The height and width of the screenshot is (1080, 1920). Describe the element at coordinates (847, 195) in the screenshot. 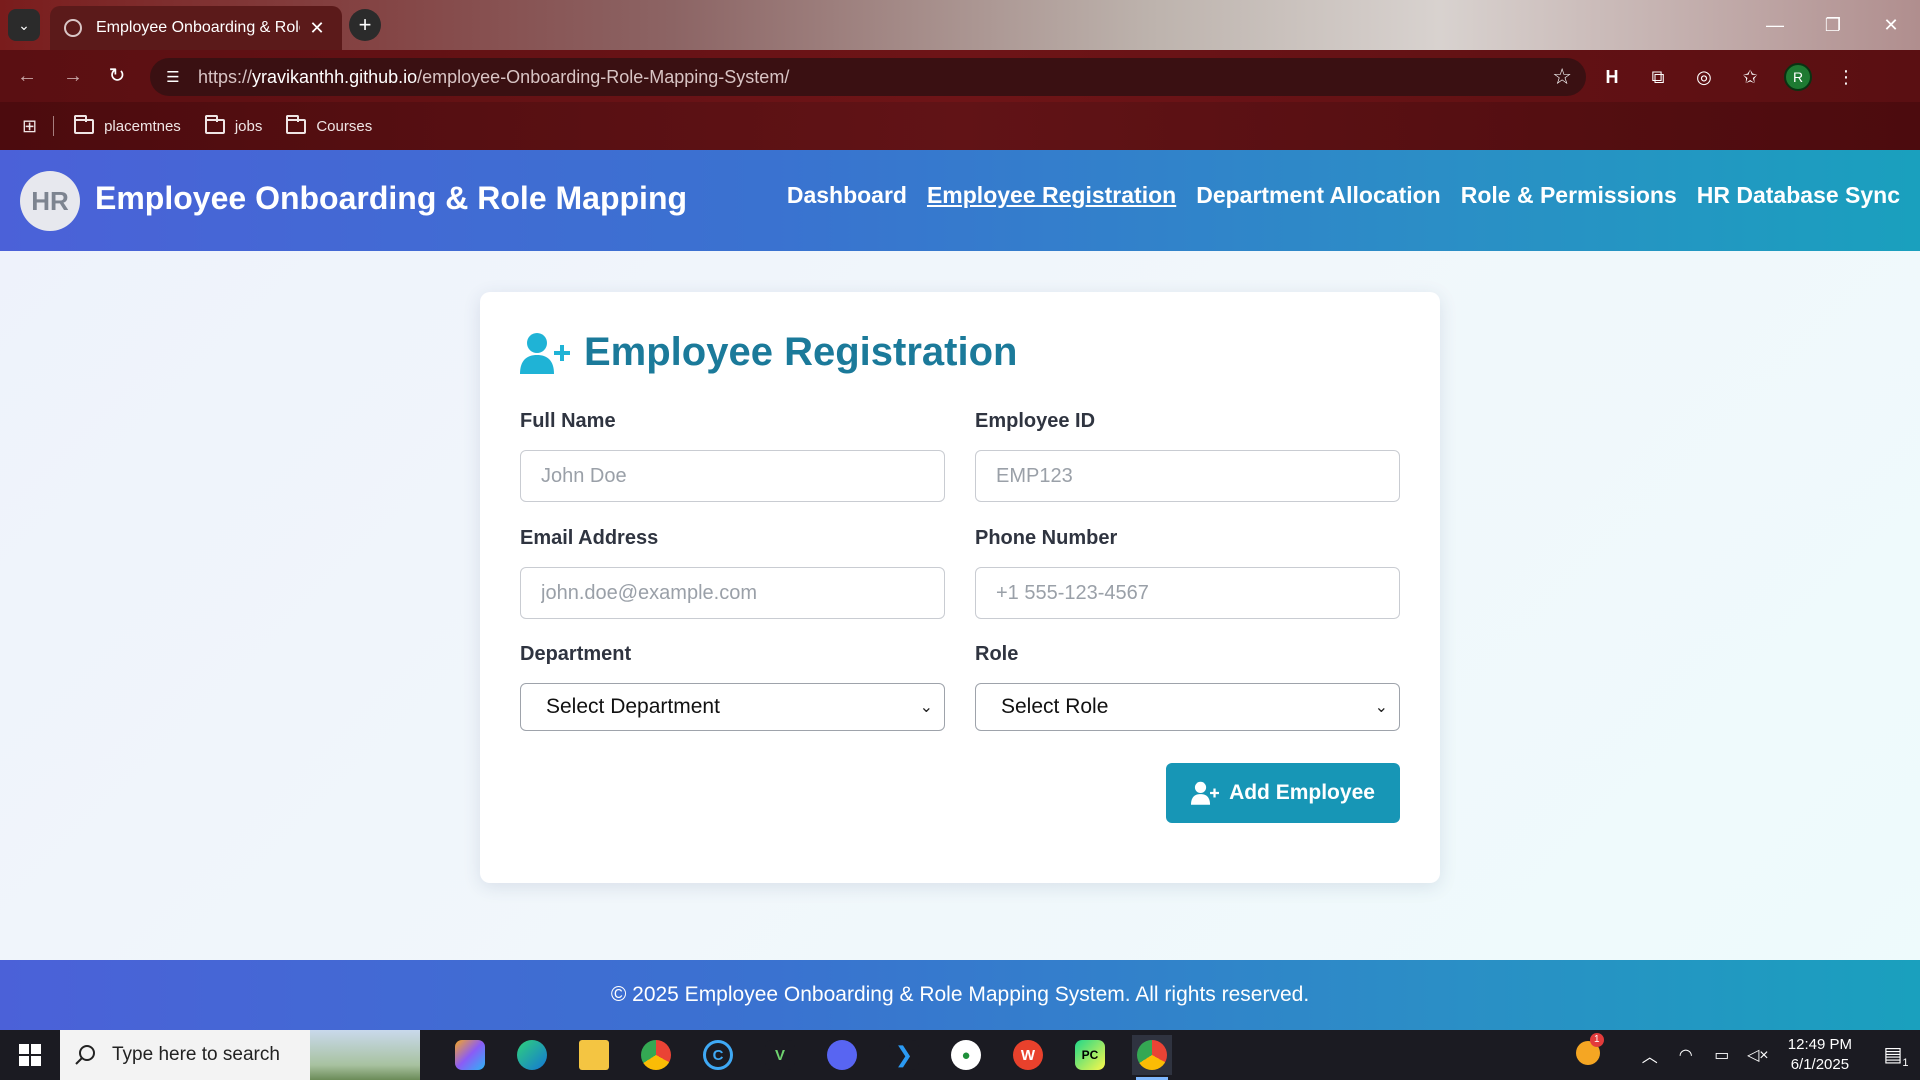

I see `nav-dashboard: Dashboard` at that location.